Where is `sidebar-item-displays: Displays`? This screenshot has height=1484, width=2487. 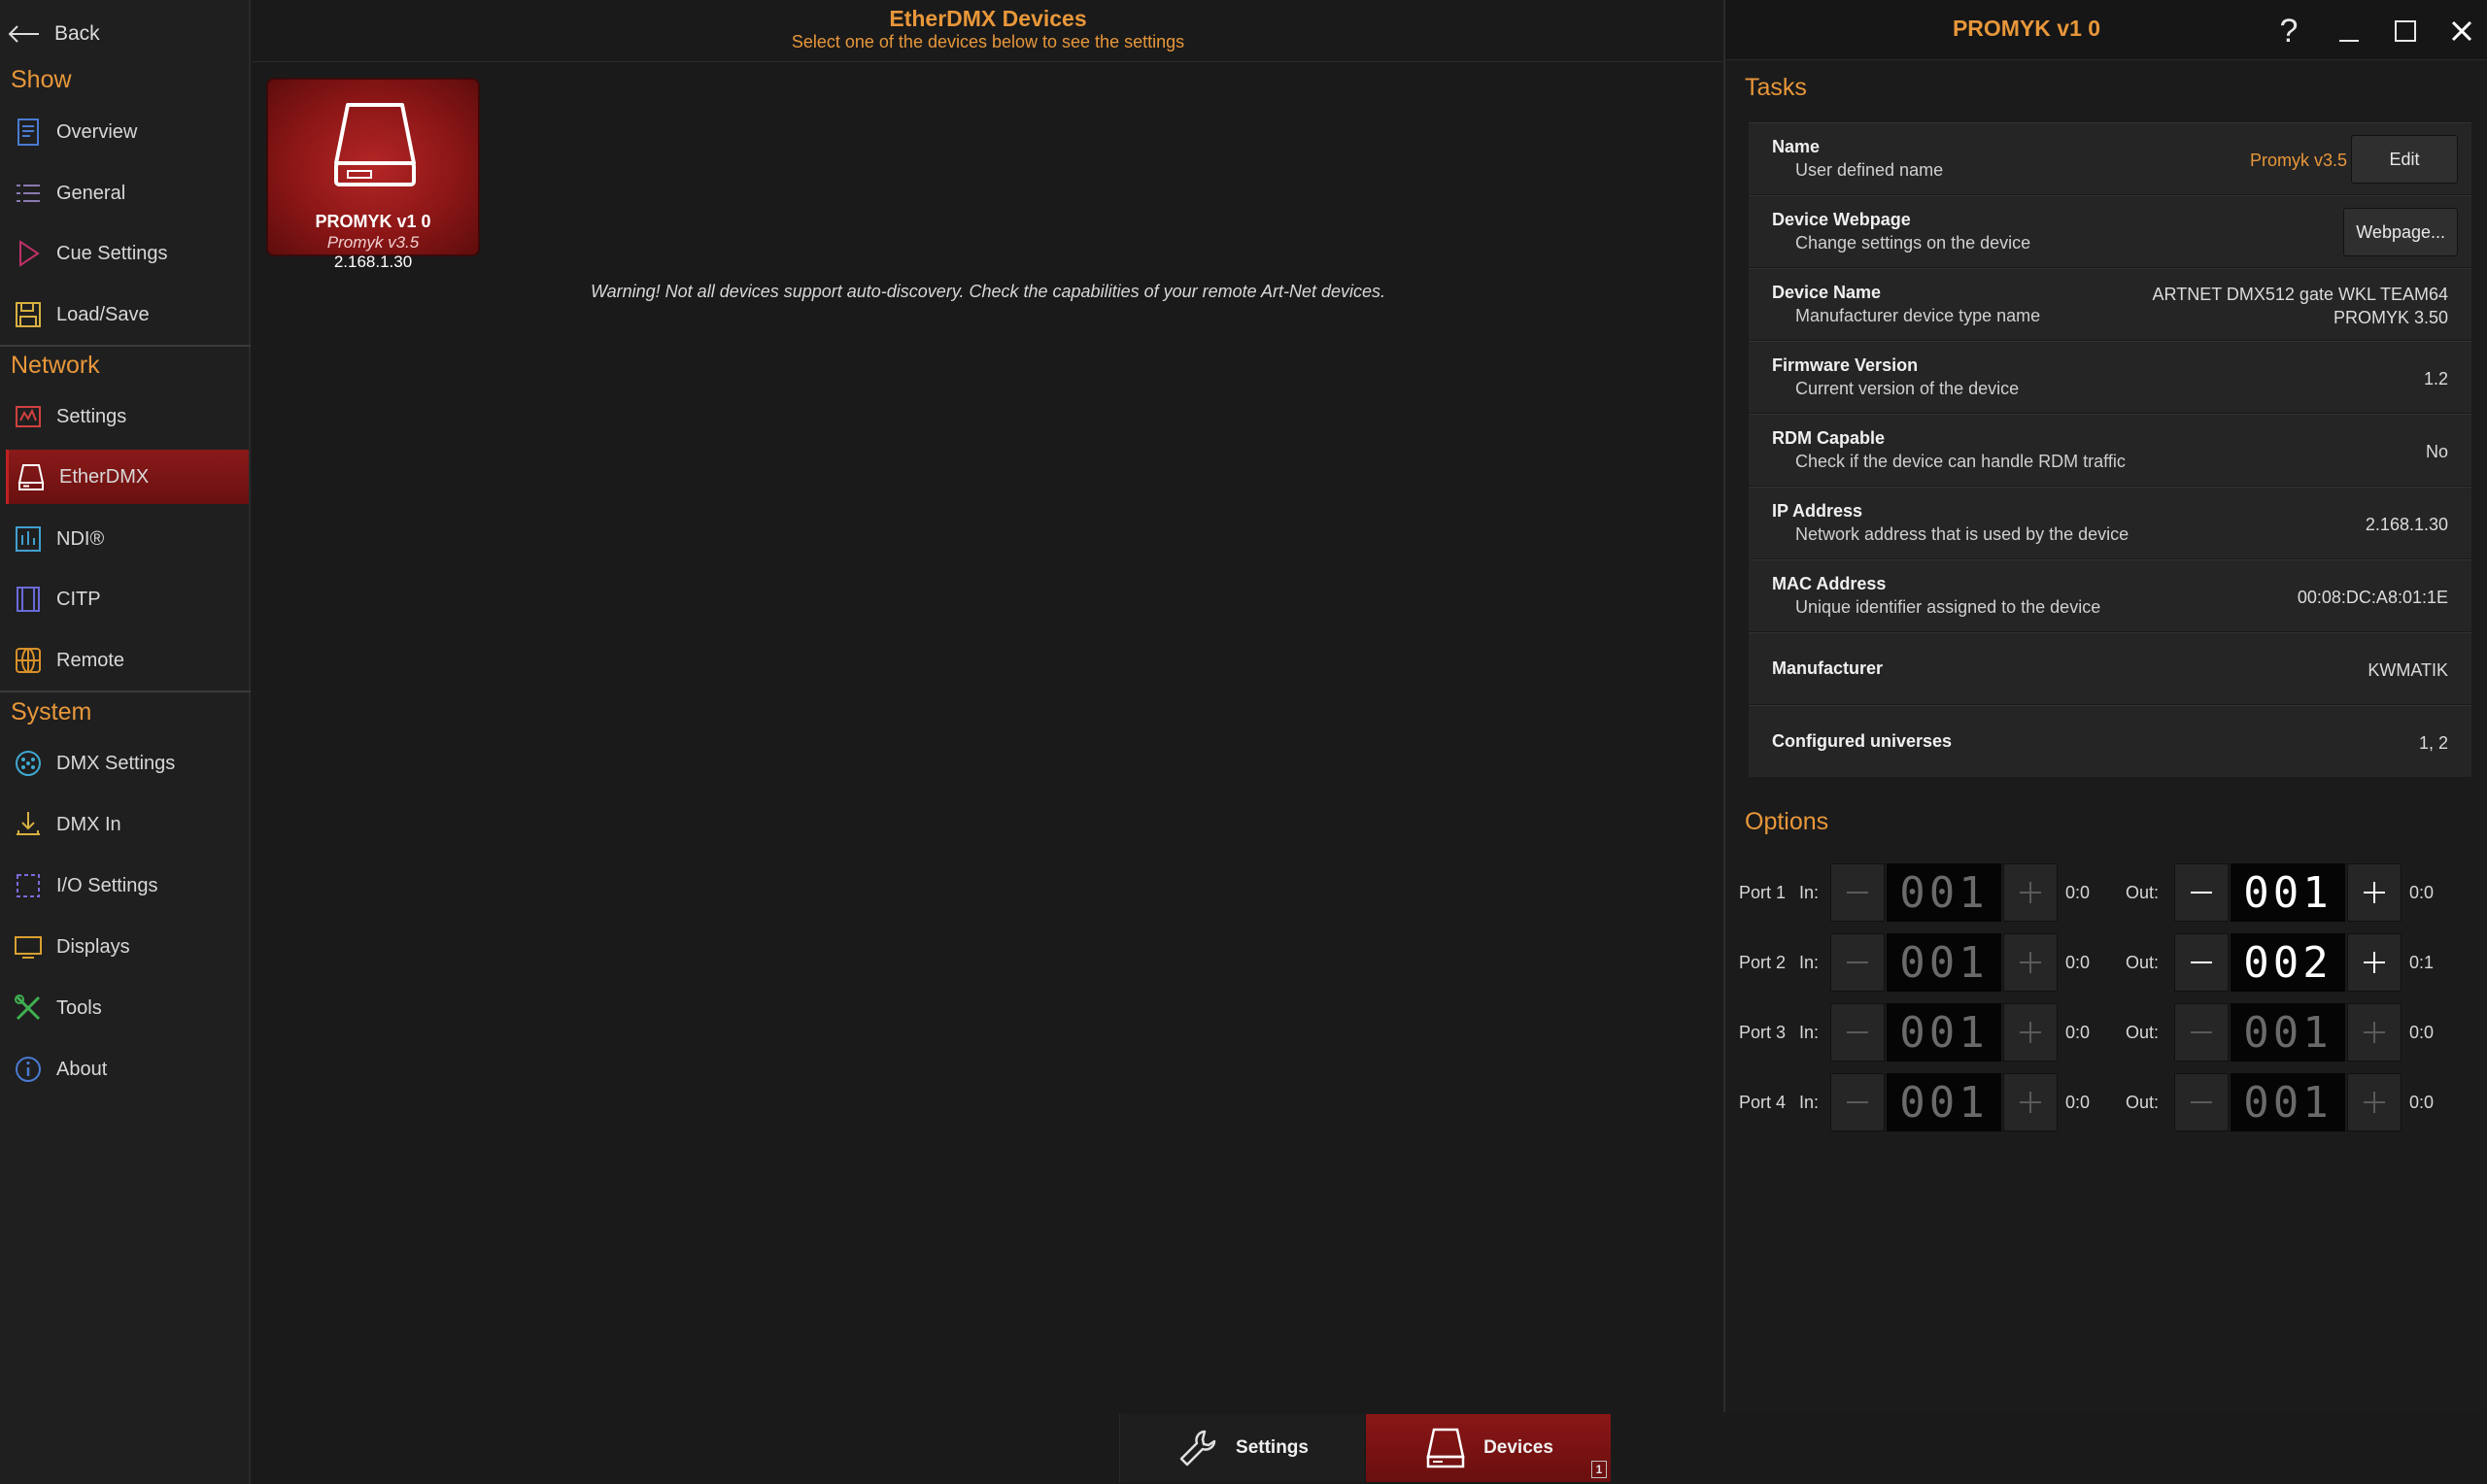
sidebar-item-displays: Displays is located at coordinates (127, 947).